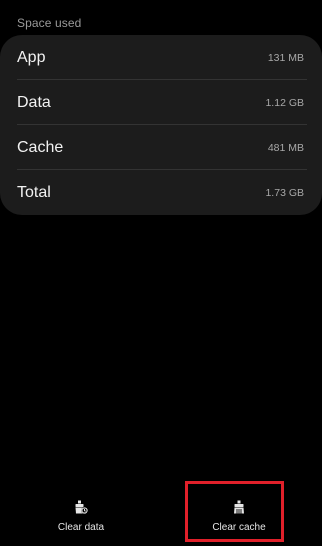  I want to click on storage-row-label: Data, so click(34, 102).